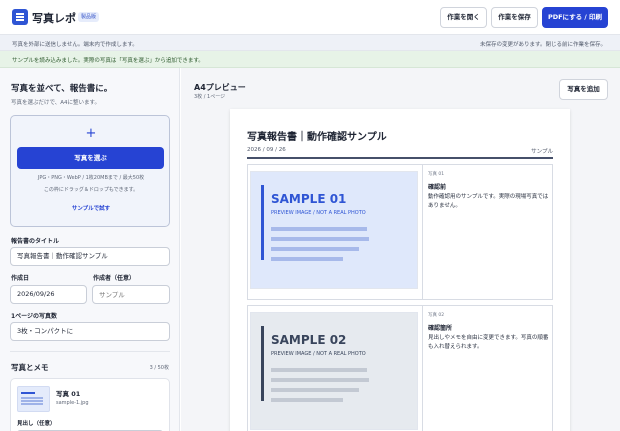 This screenshot has width=620, height=431. What do you see at coordinates (440, 328) in the screenshot?
I see `photo-heading: 確認箇所` at bounding box center [440, 328].